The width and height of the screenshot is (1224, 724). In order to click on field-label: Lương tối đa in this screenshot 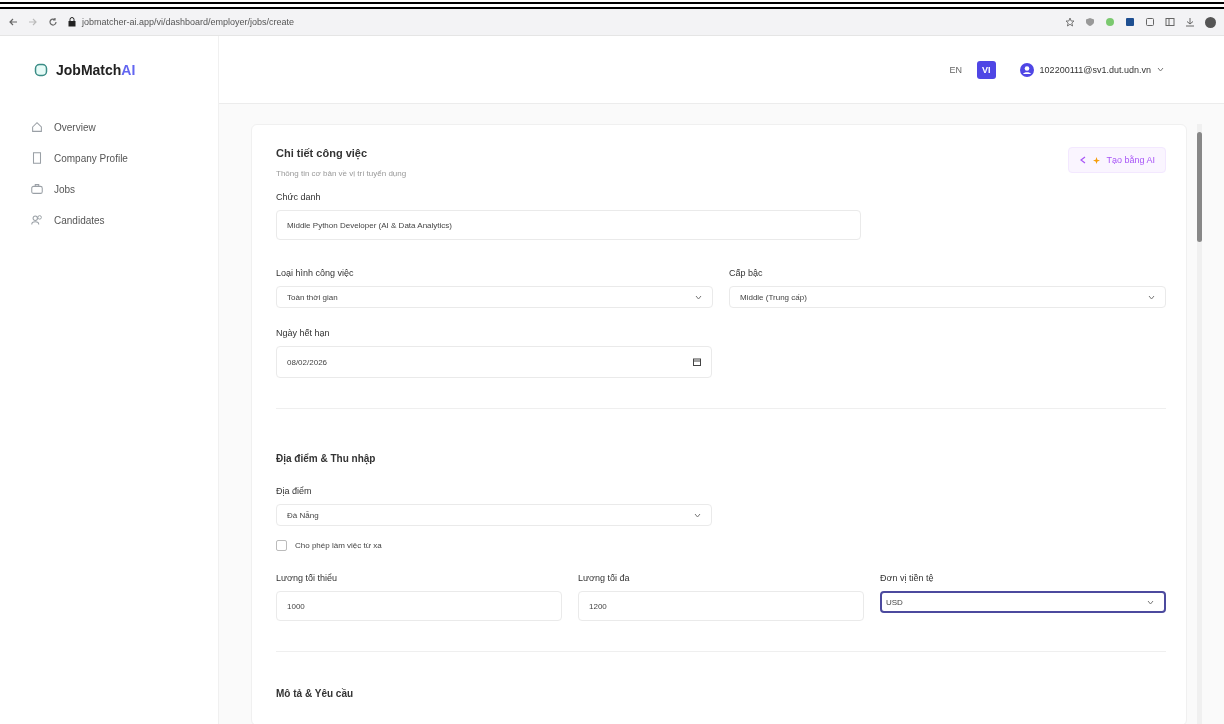, I will do `click(604, 578)`.